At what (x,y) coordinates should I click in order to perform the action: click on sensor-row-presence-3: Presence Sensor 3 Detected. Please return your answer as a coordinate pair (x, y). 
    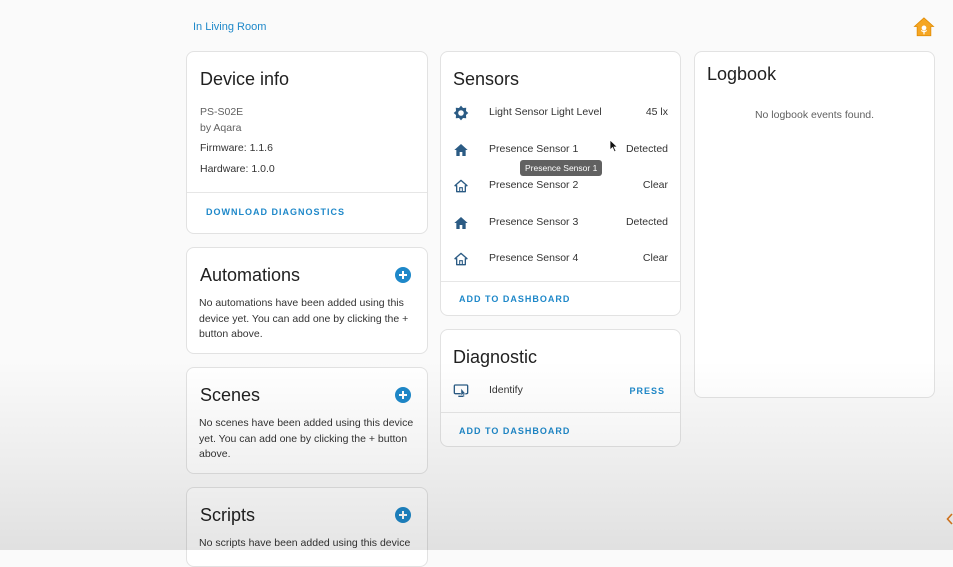
    Looking at the image, I should click on (560, 223).